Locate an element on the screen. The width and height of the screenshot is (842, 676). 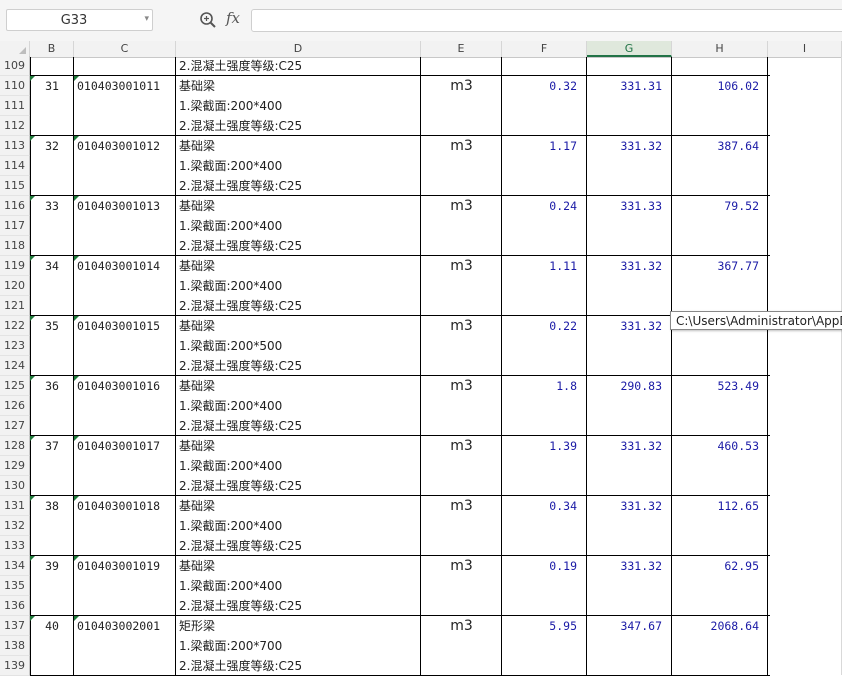
row-header: 124 is located at coordinates (15, 366).